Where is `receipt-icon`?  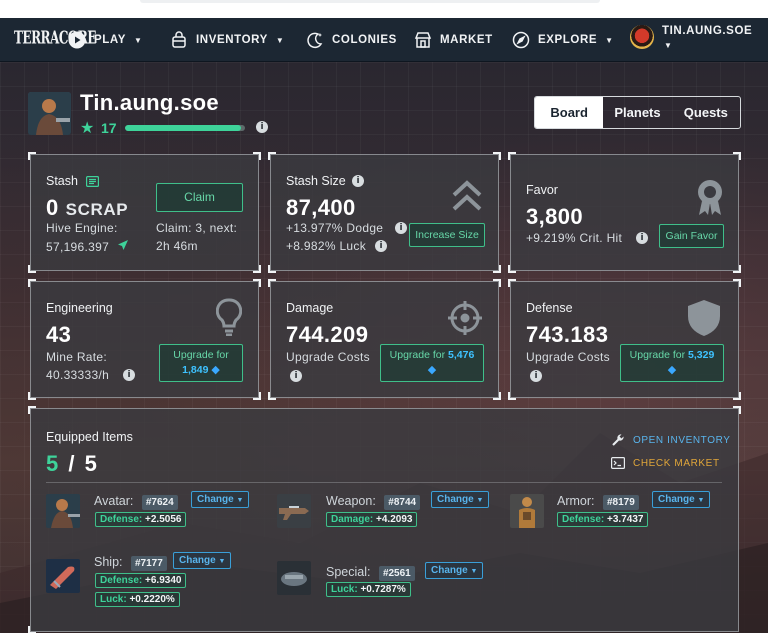 receipt-icon is located at coordinates (93, 183).